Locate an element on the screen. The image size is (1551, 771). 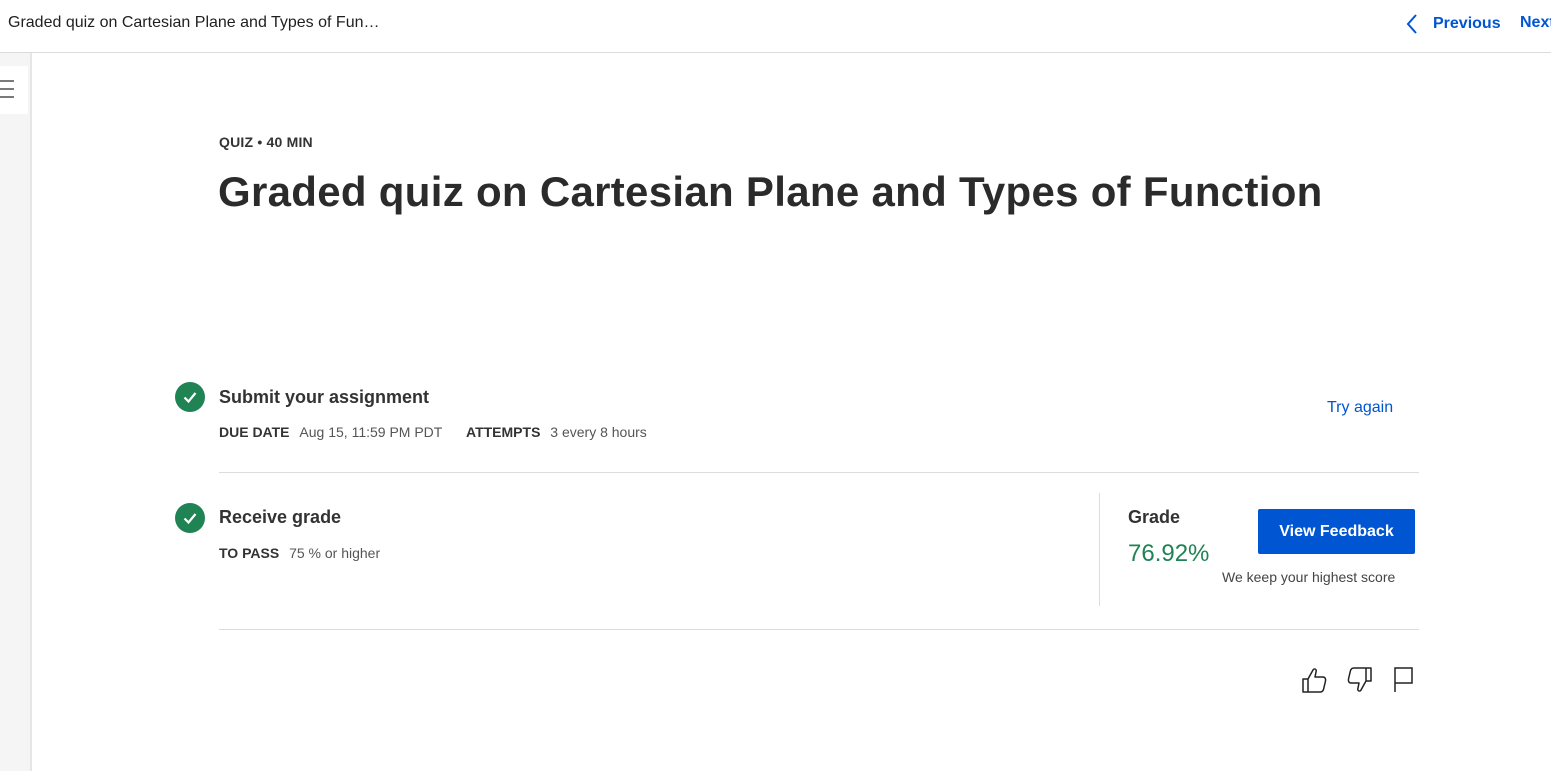
grade-divider is located at coordinates (1099, 549).